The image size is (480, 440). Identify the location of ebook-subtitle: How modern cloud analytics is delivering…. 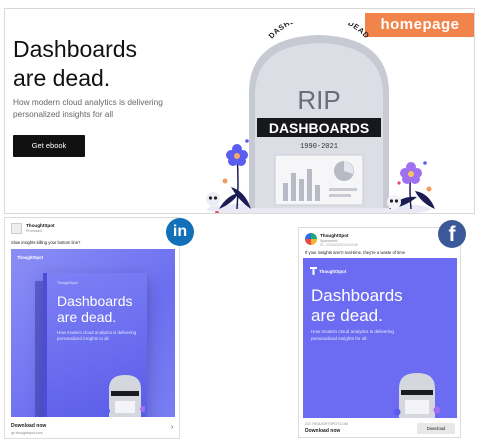
(97, 335).